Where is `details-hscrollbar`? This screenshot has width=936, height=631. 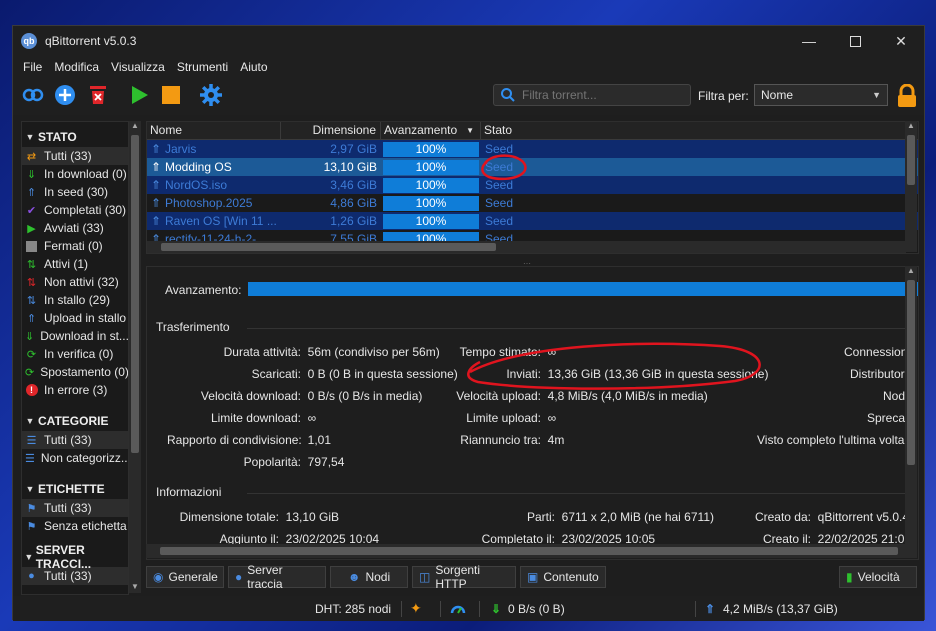 details-hscrollbar is located at coordinates (525, 551).